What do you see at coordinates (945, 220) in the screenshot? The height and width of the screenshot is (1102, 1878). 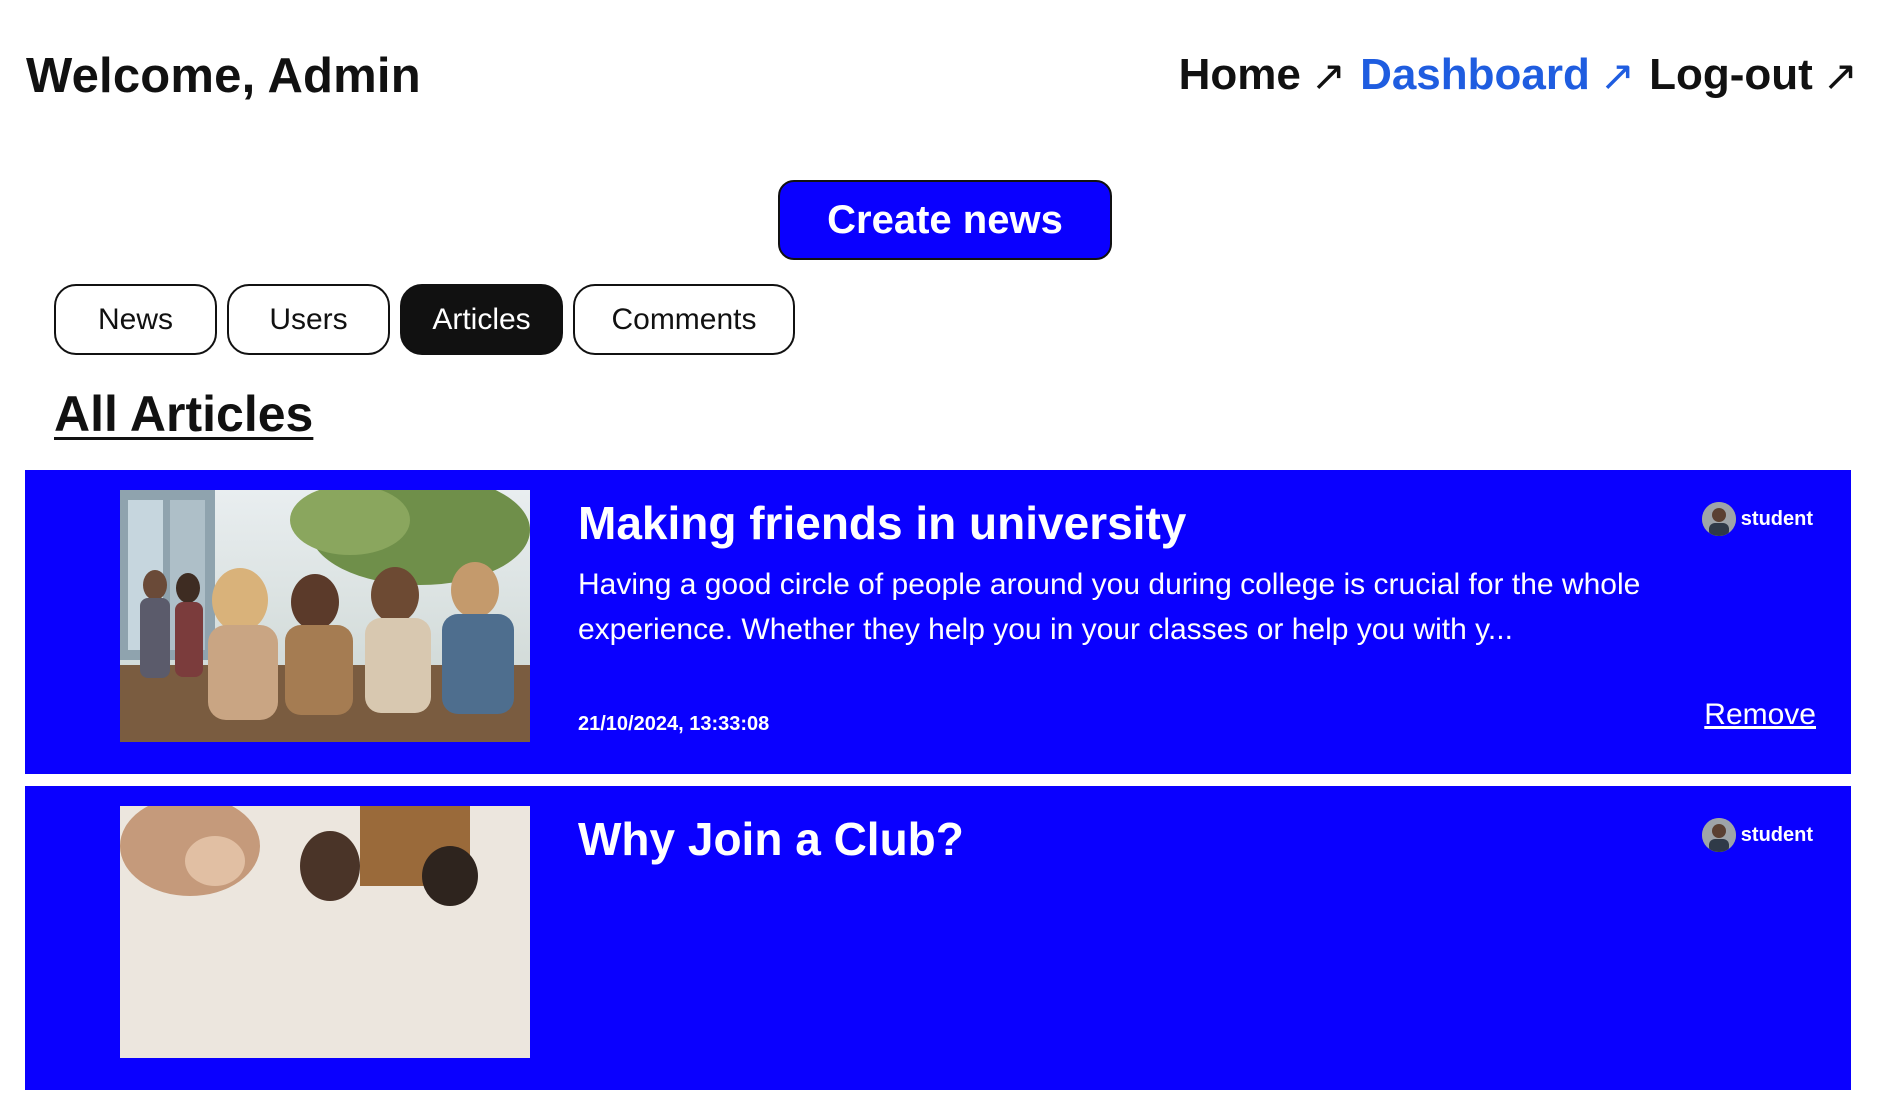 I see `create-news-button: Create news` at bounding box center [945, 220].